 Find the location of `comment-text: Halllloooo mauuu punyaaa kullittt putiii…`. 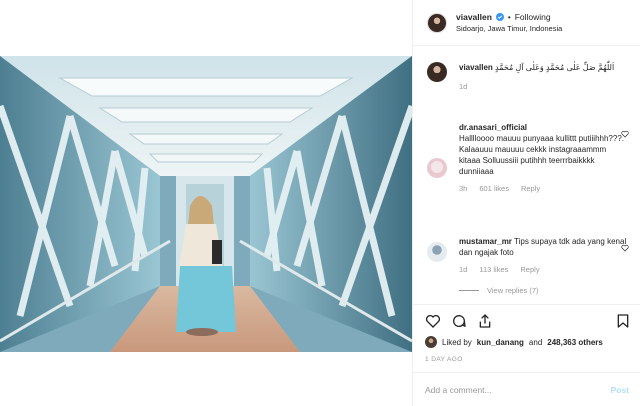

comment-text: Halllloooo mauuu punyaaa kullittt putiii… is located at coordinates (541, 155).